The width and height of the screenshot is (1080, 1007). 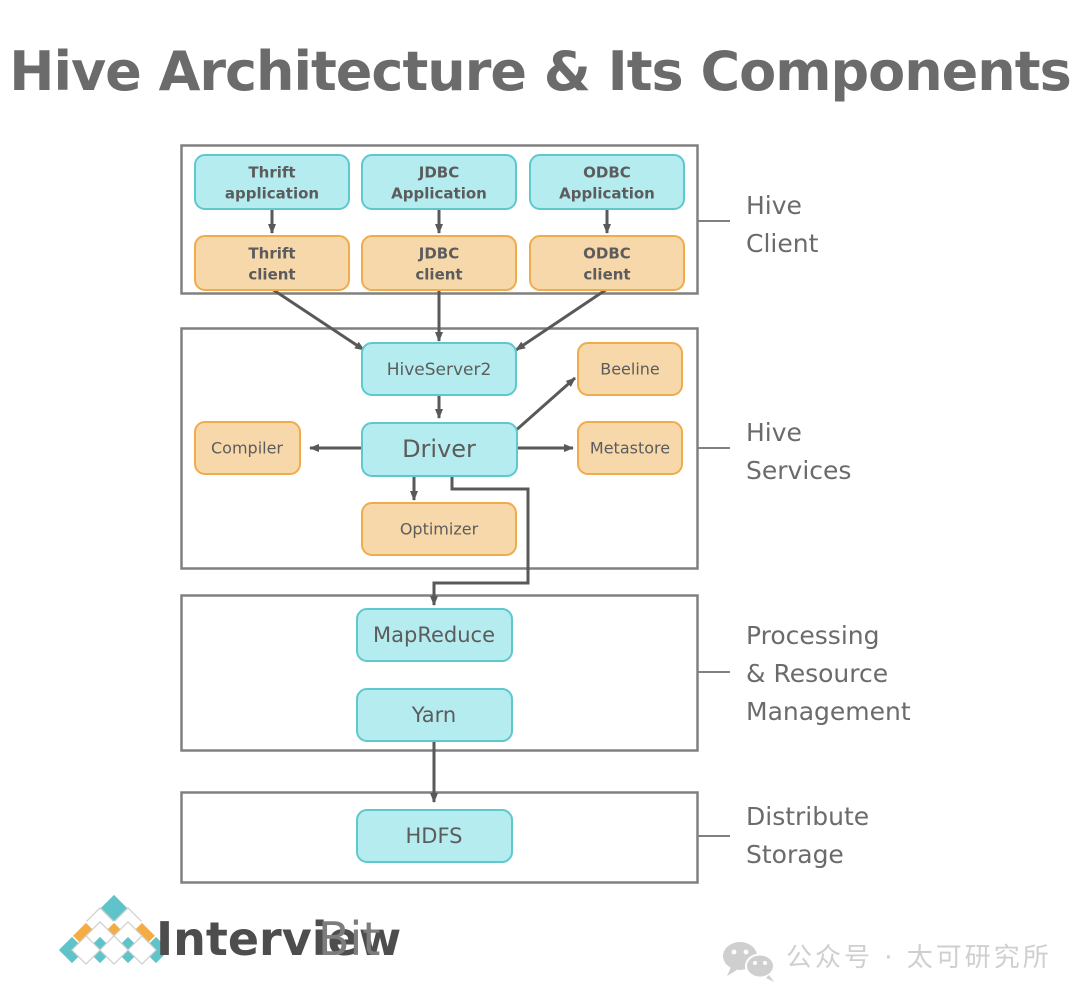 I want to click on node-label: Yarn, so click(x=433, y=715).